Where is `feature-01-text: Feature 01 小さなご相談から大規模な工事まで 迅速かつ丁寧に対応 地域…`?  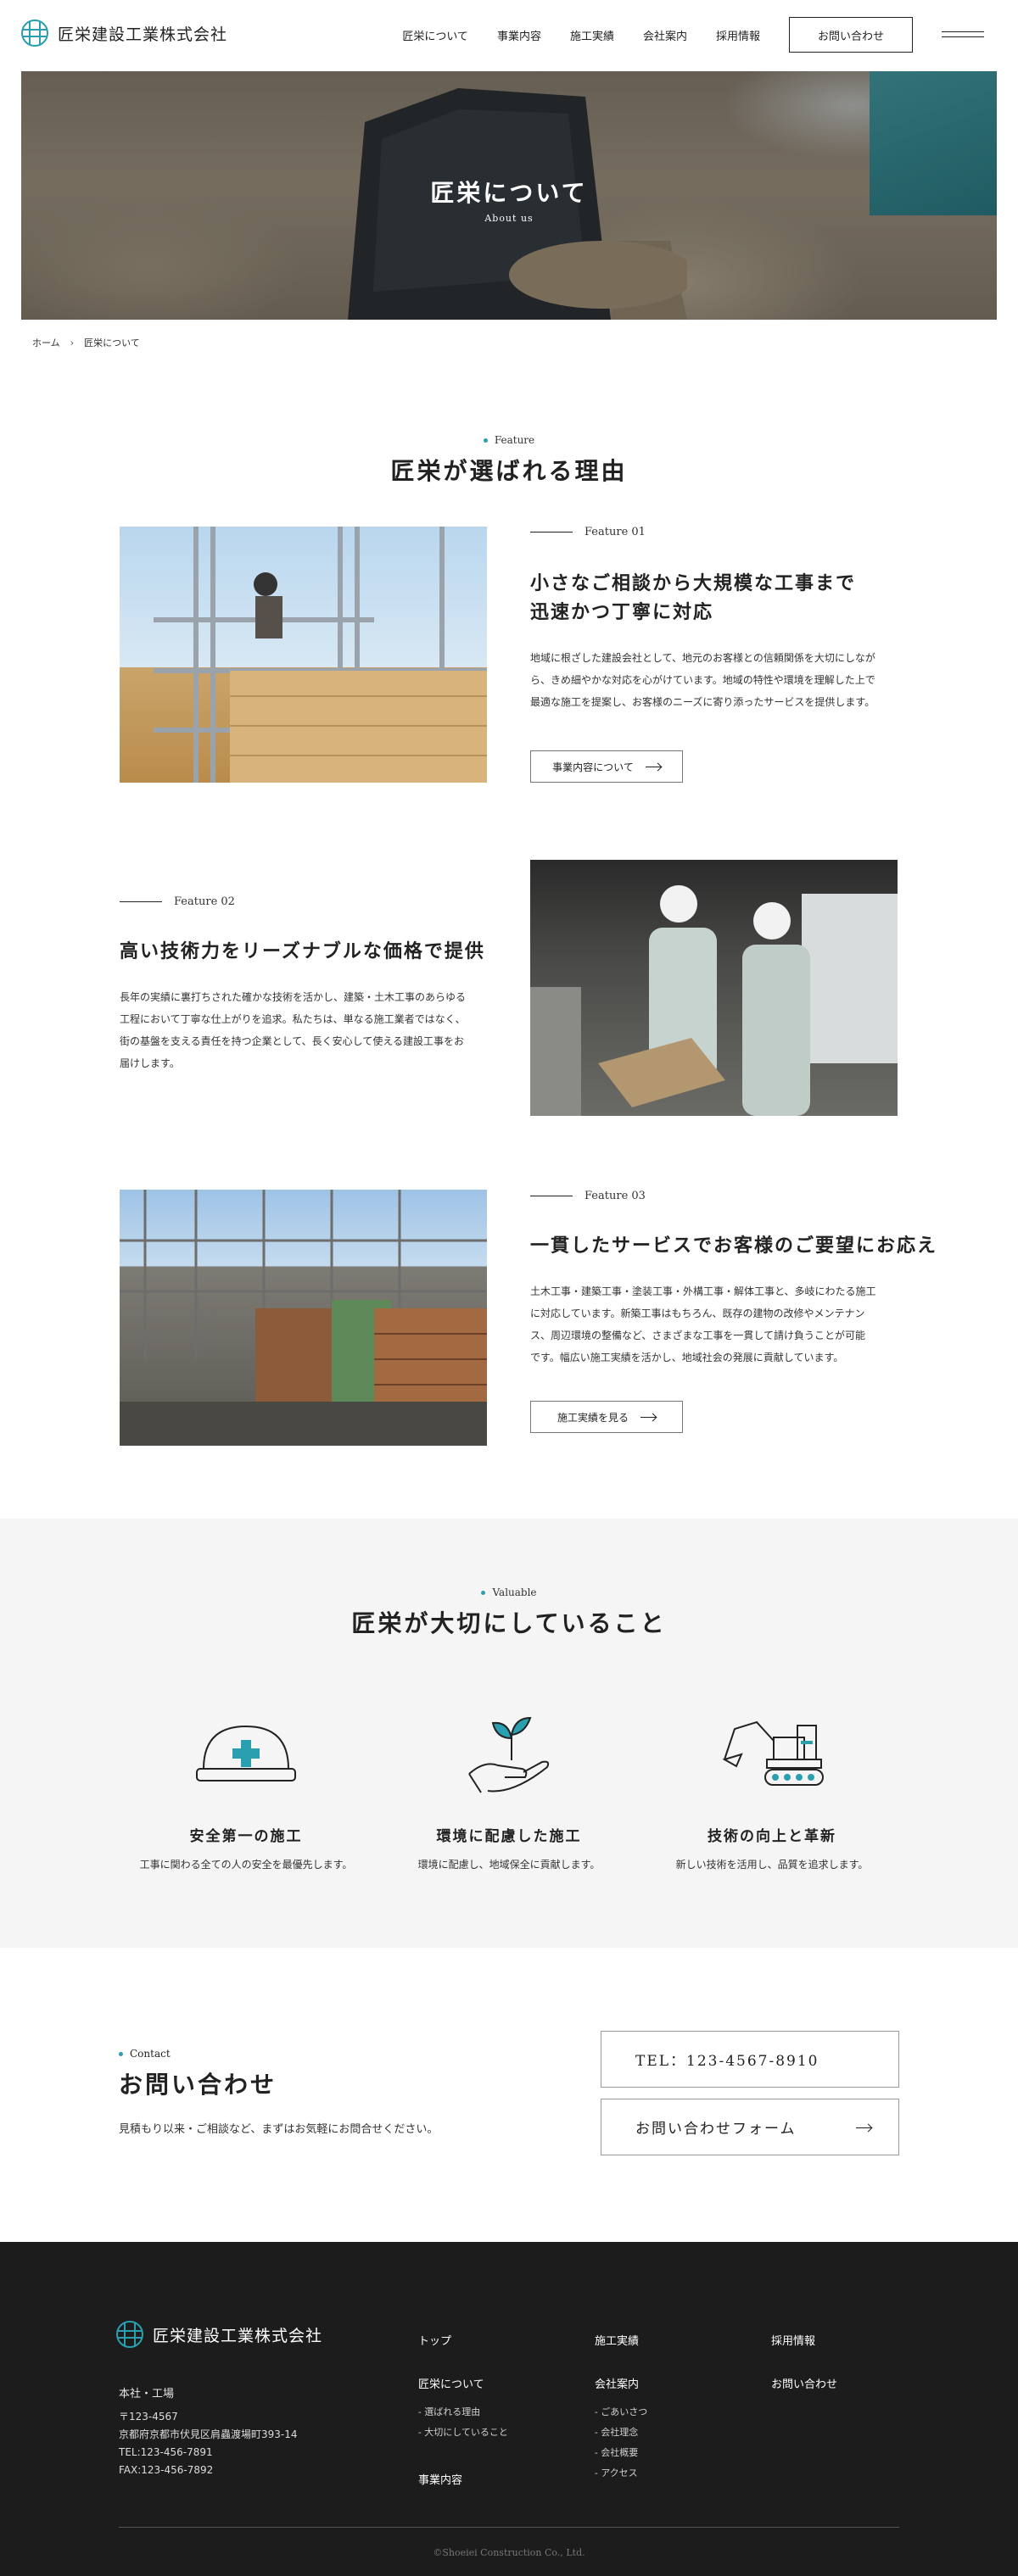
feature-01-text: Feature 01 小さなご相談から大規模な工事まで 迅速かつ丁寧に対応 地域… is located at coordinates (729, 654).